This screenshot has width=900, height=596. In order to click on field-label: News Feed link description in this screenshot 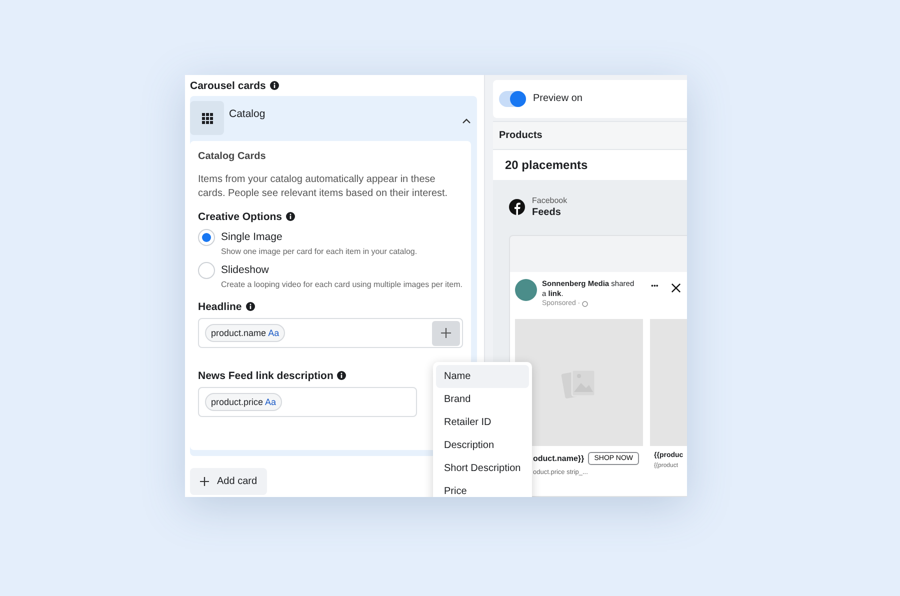, I will do `click(266, 376)`.